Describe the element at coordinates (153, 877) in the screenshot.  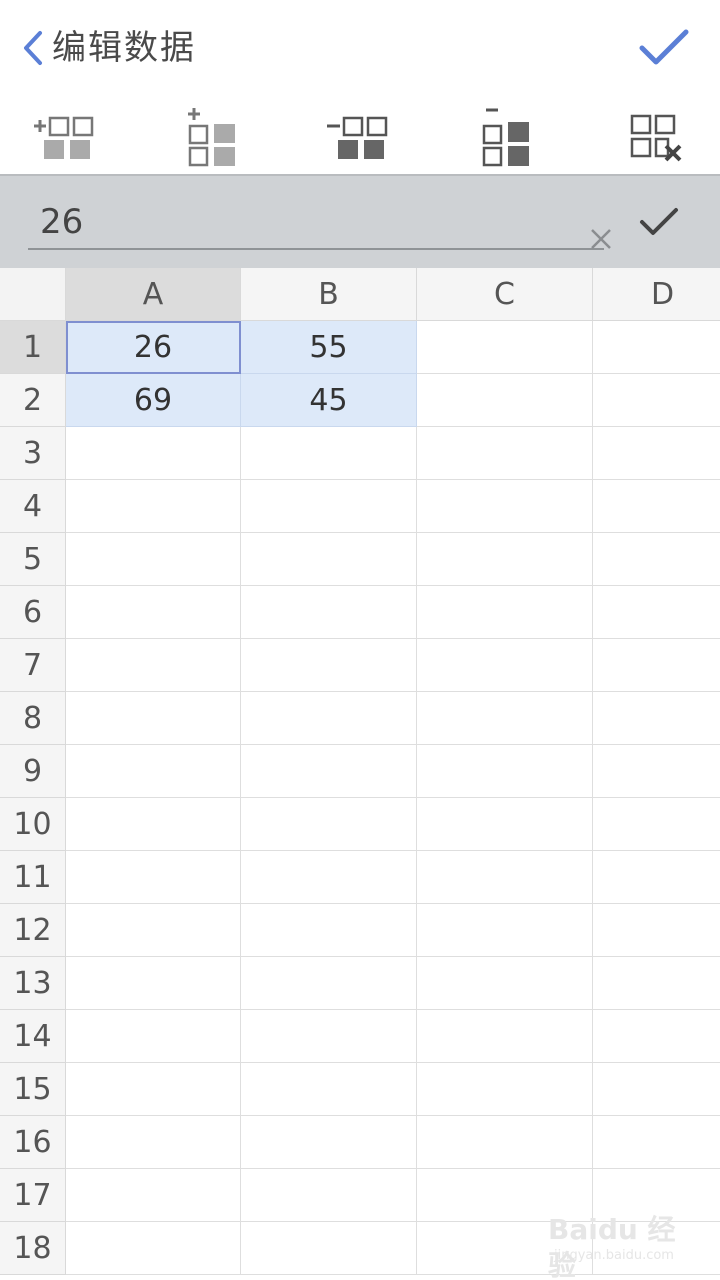
I see `cell-a11` at that location.